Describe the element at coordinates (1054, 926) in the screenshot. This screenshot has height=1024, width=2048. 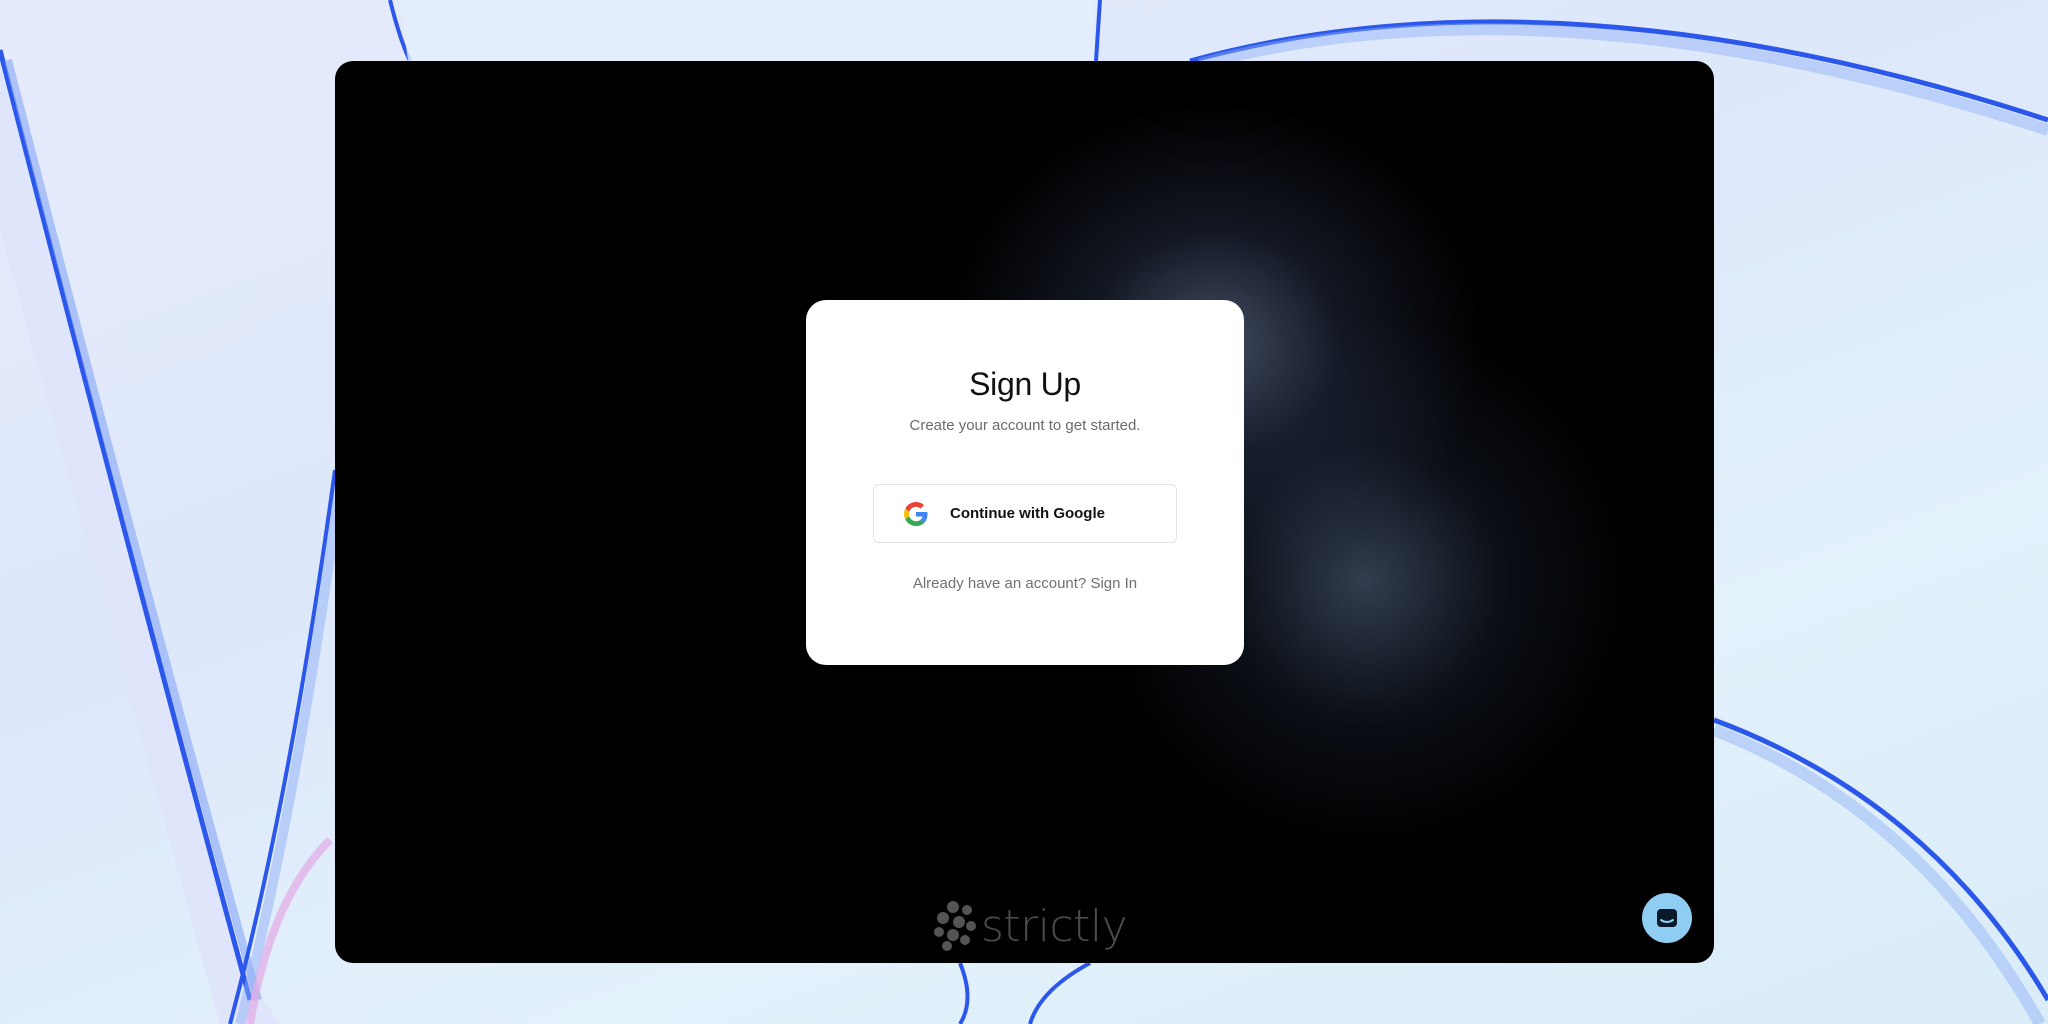
I see `brand-name: strictly` at that location.